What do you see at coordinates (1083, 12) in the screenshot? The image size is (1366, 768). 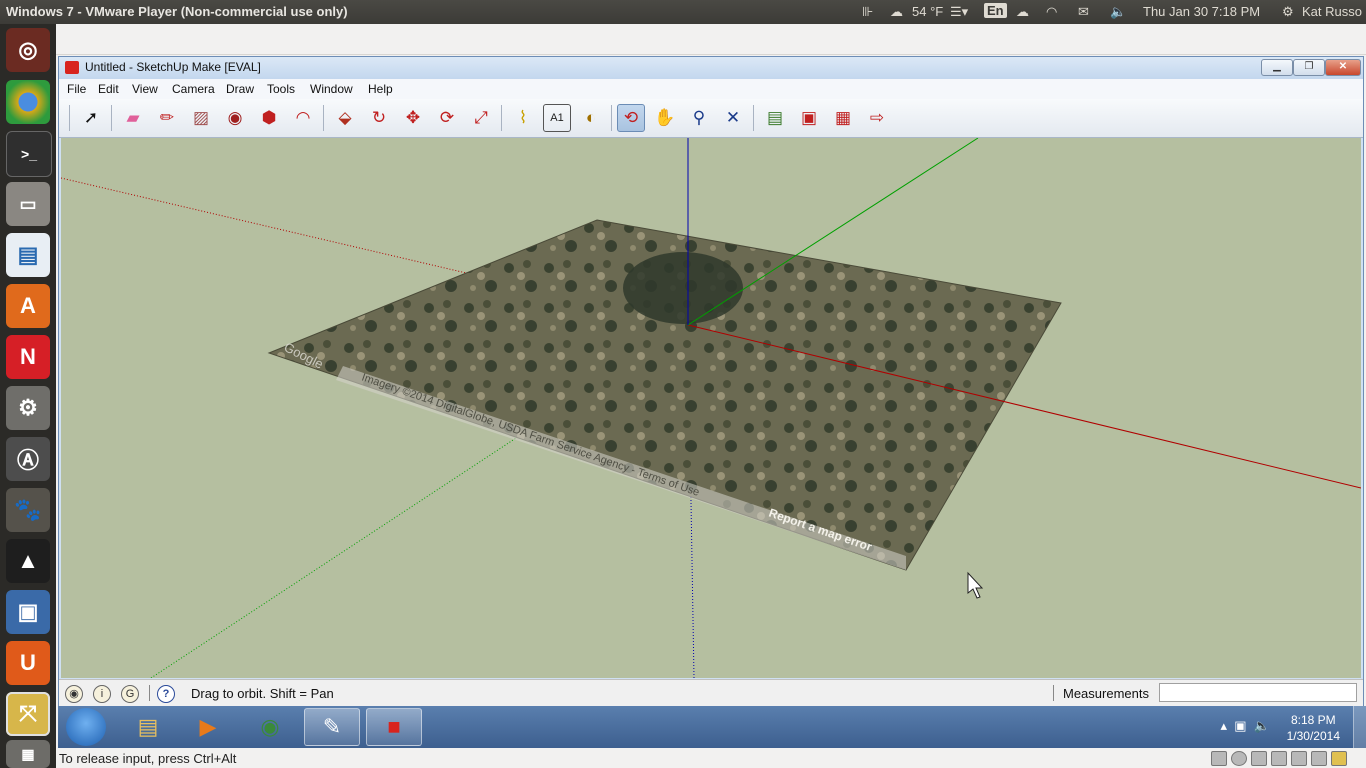 I see `mail-icon: ✉` at bounding box center [1083, 12].